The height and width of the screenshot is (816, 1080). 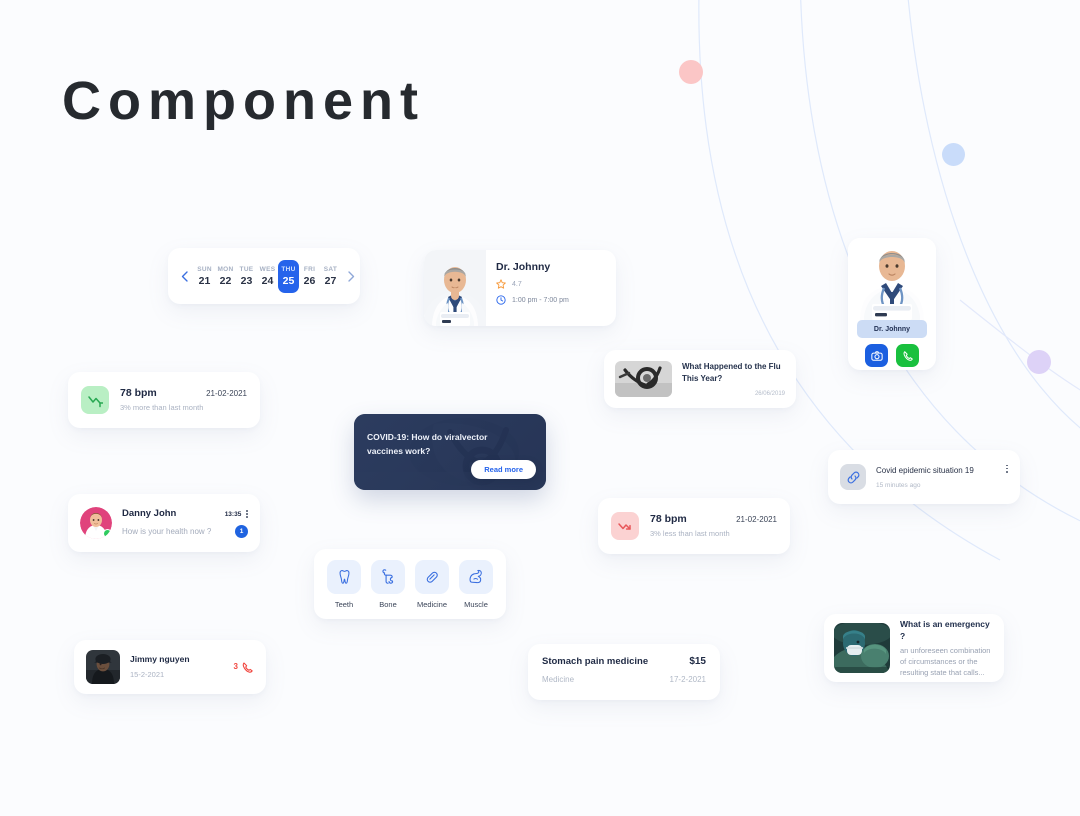 I want to click on chevron-right-icon, so click(x=351, y=276).